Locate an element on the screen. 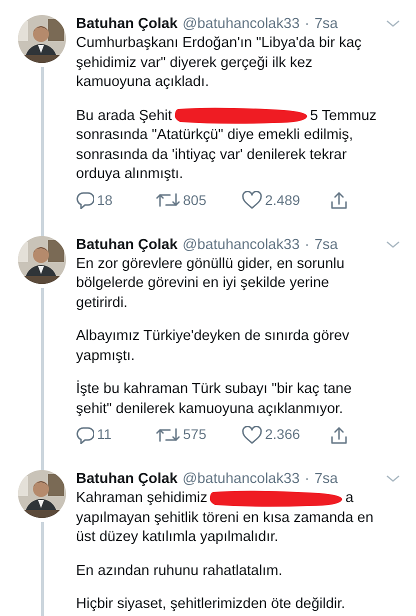  tweet-text: En azından ruhunu rahatlatalım. is located at coordinates (179, 571).